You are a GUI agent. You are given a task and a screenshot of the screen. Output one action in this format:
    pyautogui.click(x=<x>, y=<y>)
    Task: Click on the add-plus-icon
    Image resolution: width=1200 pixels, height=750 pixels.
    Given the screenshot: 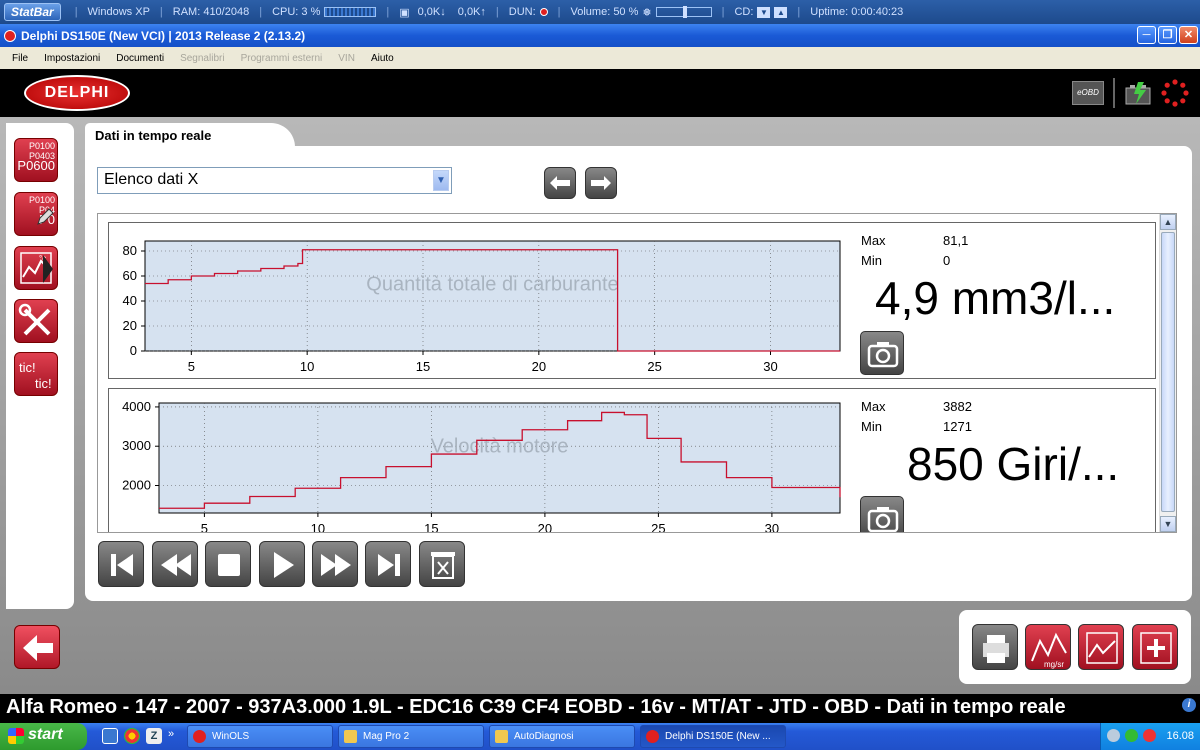 What is the action you would take?
    pyautogui.click(x=1156, y=648)
    